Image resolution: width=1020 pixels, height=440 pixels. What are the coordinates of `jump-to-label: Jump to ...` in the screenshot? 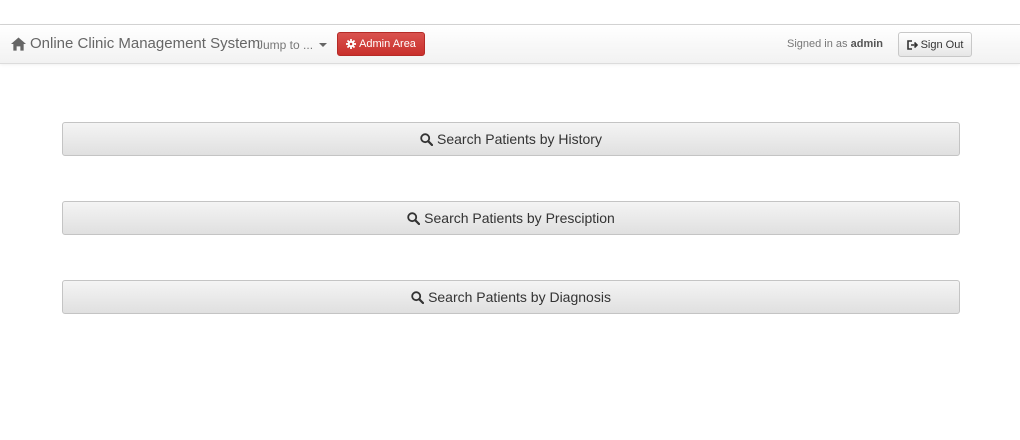 It's located at (285, 45).